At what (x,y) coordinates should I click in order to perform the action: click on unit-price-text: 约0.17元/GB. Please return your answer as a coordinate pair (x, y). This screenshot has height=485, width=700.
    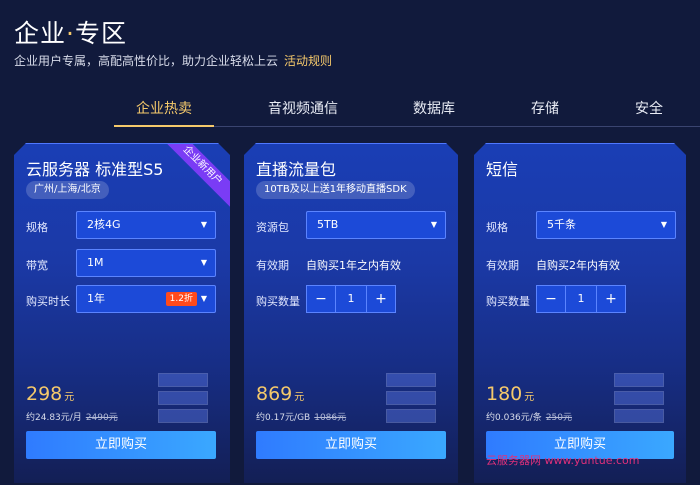
    Looking at the image, I should click on (283, 418).